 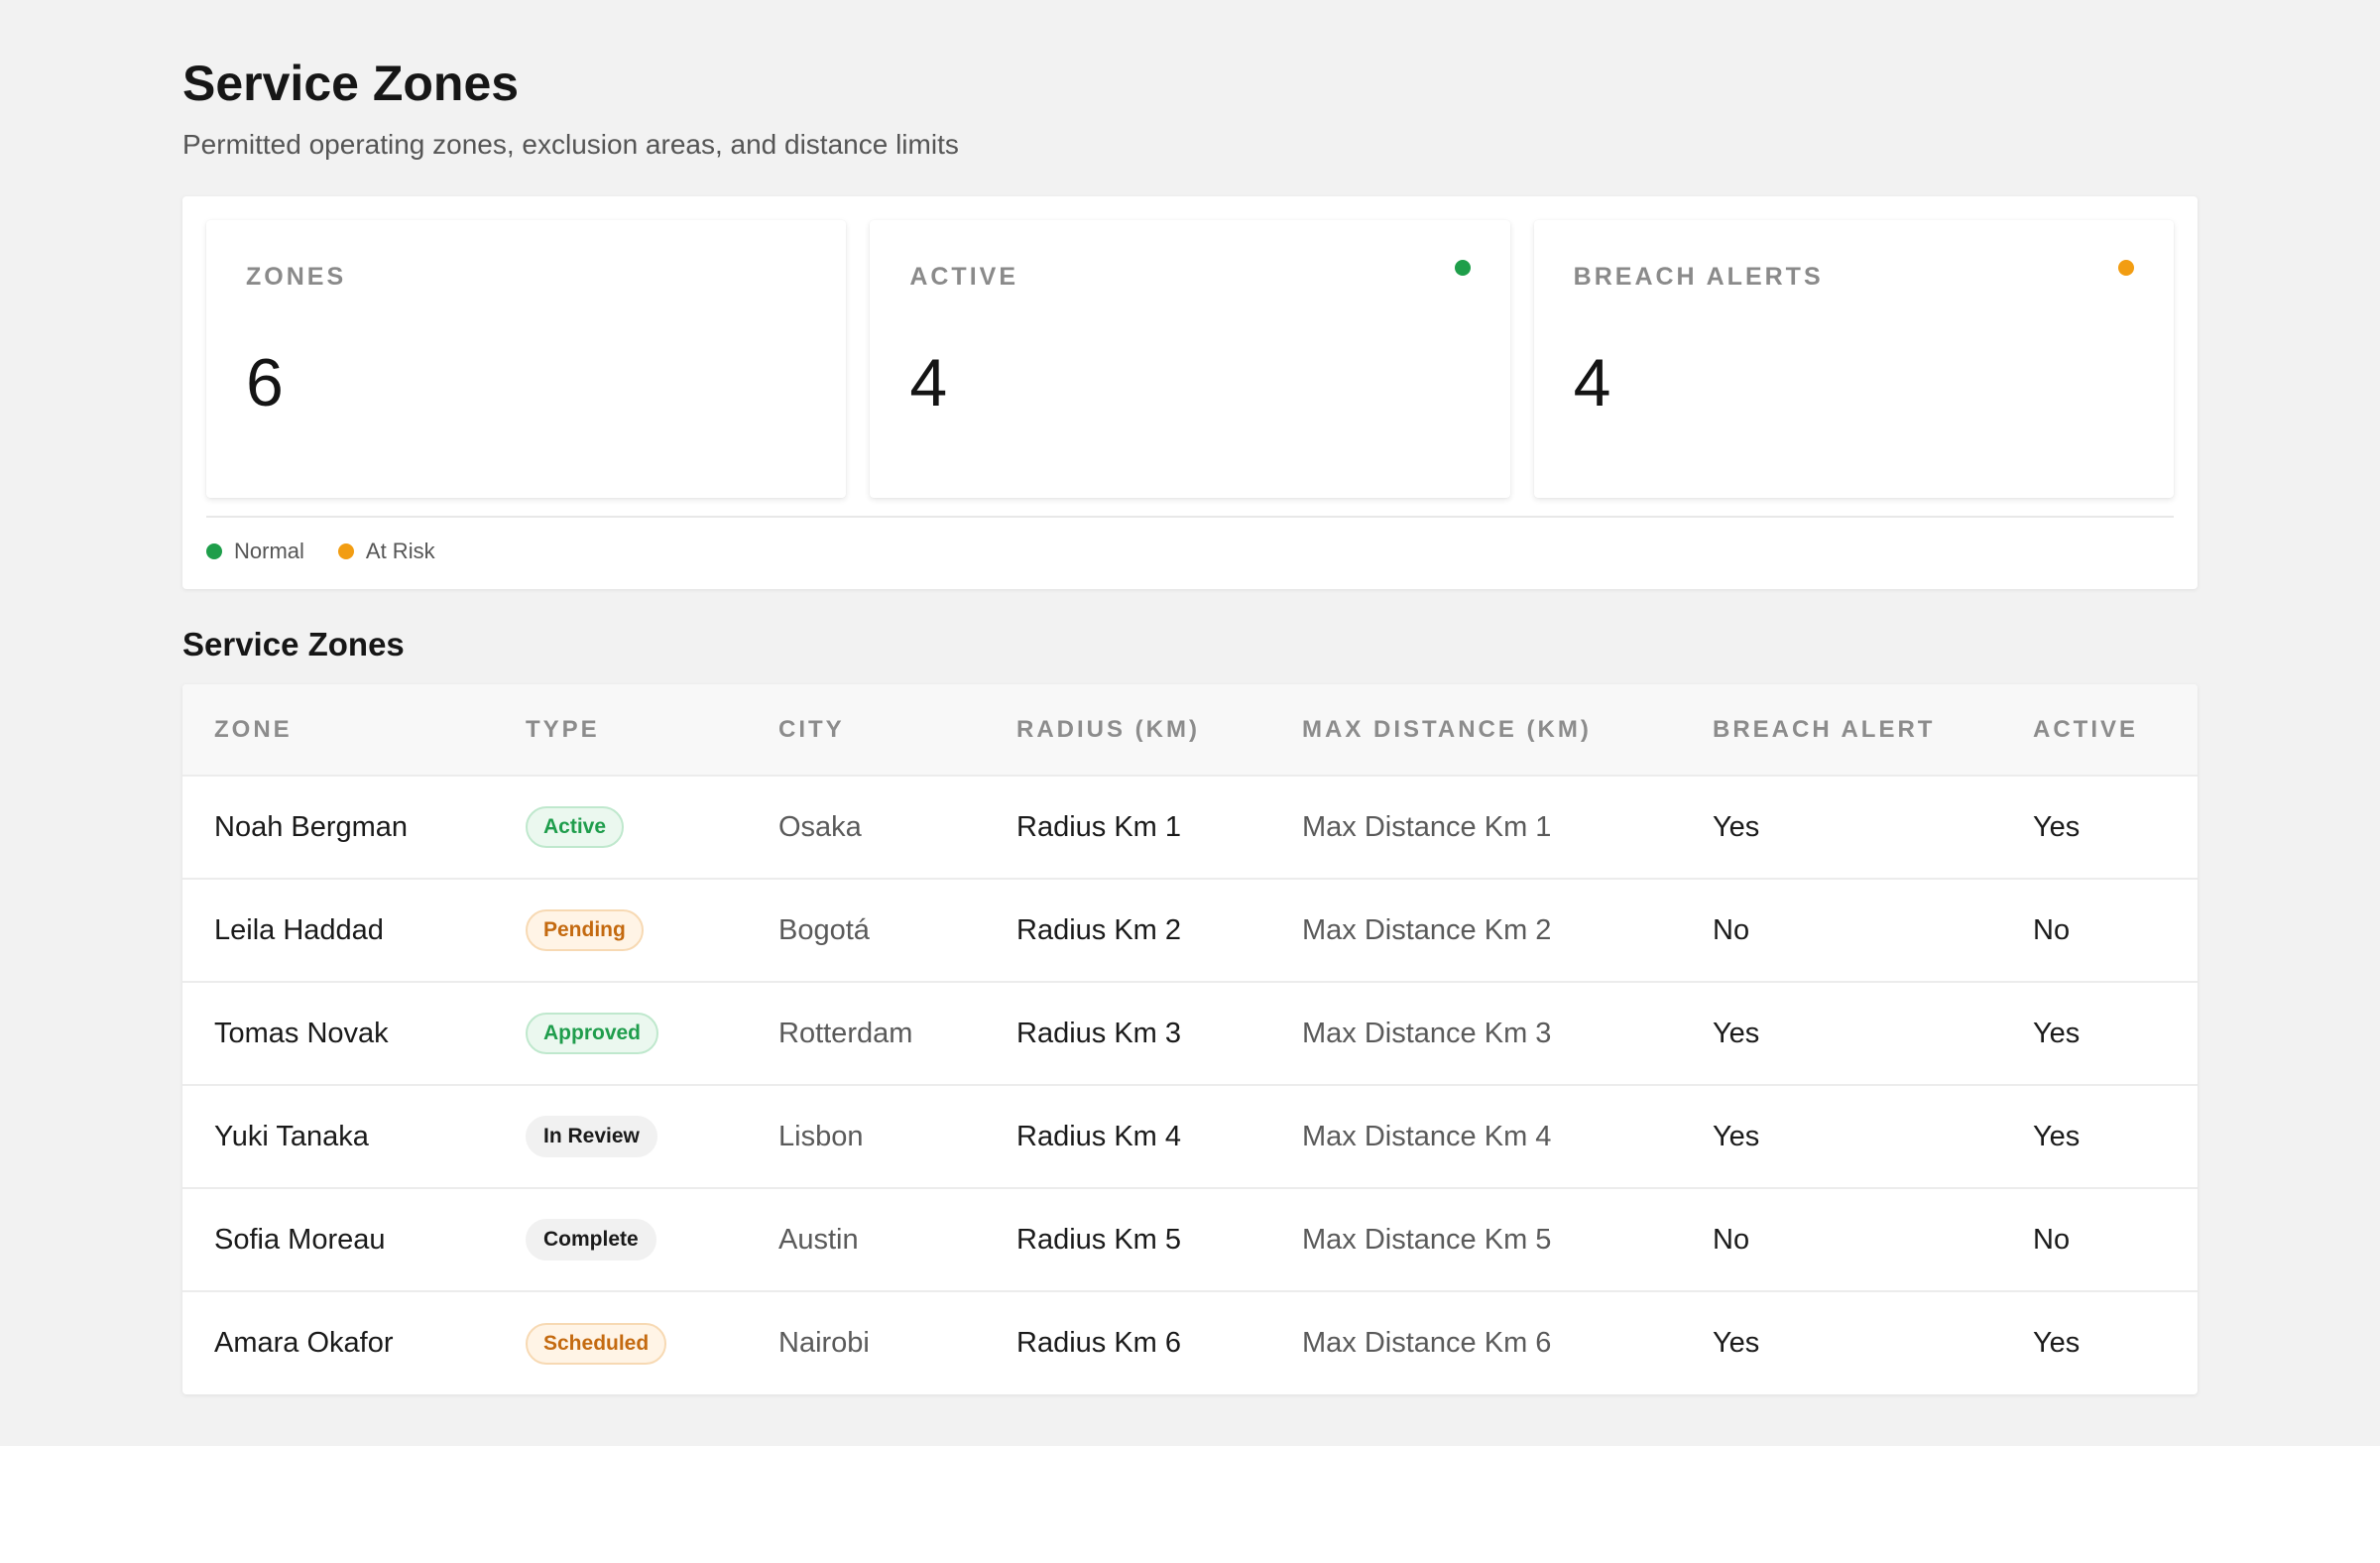 I want to click on cell-city: Bogotá, so click(x=824, y=930).